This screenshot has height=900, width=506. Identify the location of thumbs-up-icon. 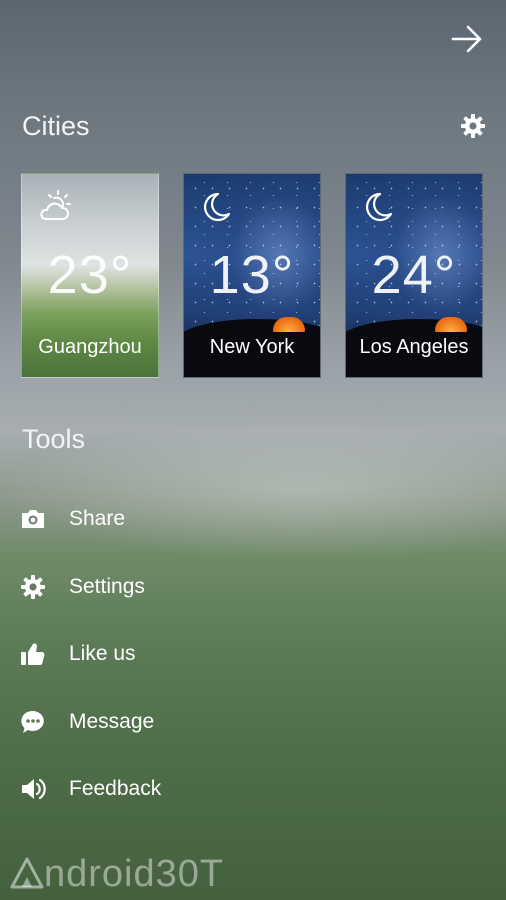
(33, 654).